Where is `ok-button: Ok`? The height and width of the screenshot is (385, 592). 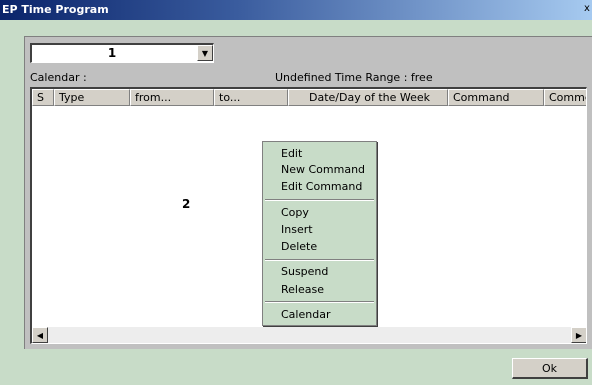
ok-button: Ok is located at coordinates (550, 368).